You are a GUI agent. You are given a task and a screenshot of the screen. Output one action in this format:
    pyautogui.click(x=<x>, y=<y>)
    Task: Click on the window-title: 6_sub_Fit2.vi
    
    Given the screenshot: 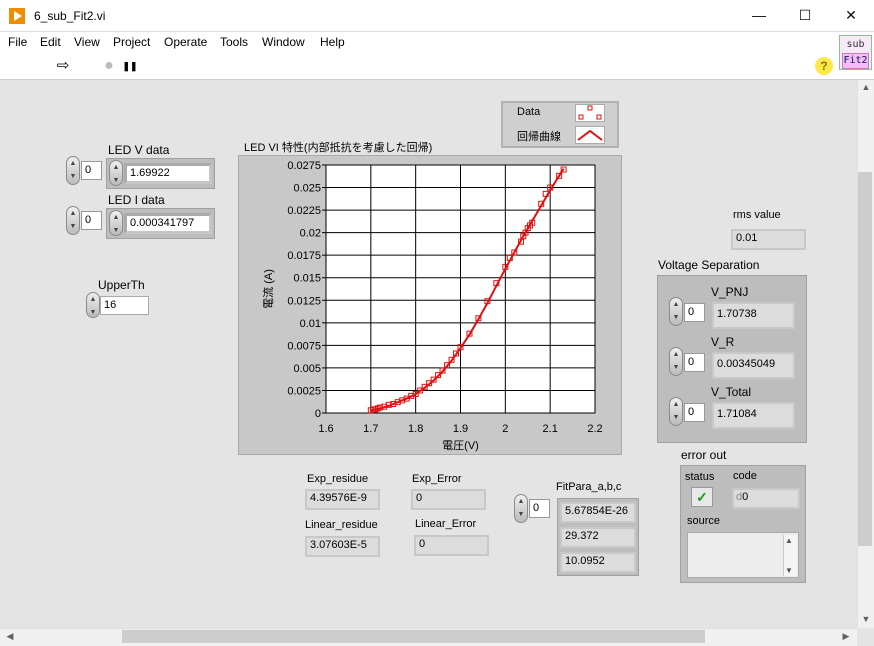 What is the action you would take?
    pyautogui.click(x=70, y=16)
    